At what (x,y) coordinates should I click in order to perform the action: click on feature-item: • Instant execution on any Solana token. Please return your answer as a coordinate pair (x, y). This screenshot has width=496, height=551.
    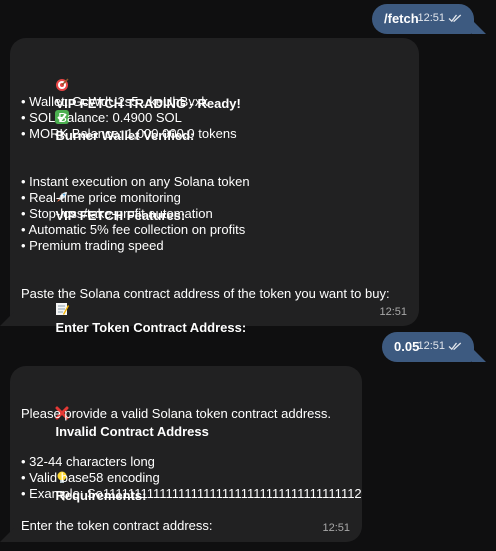
    Looking at the image, I should click on (135, 181).